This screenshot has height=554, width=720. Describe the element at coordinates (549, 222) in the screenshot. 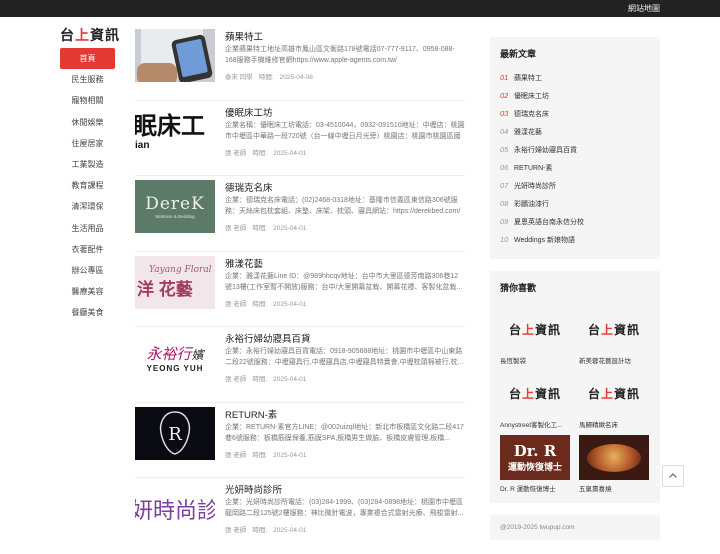

I see `latest-item-title: 夏恩英語台南永信分校` at that location.